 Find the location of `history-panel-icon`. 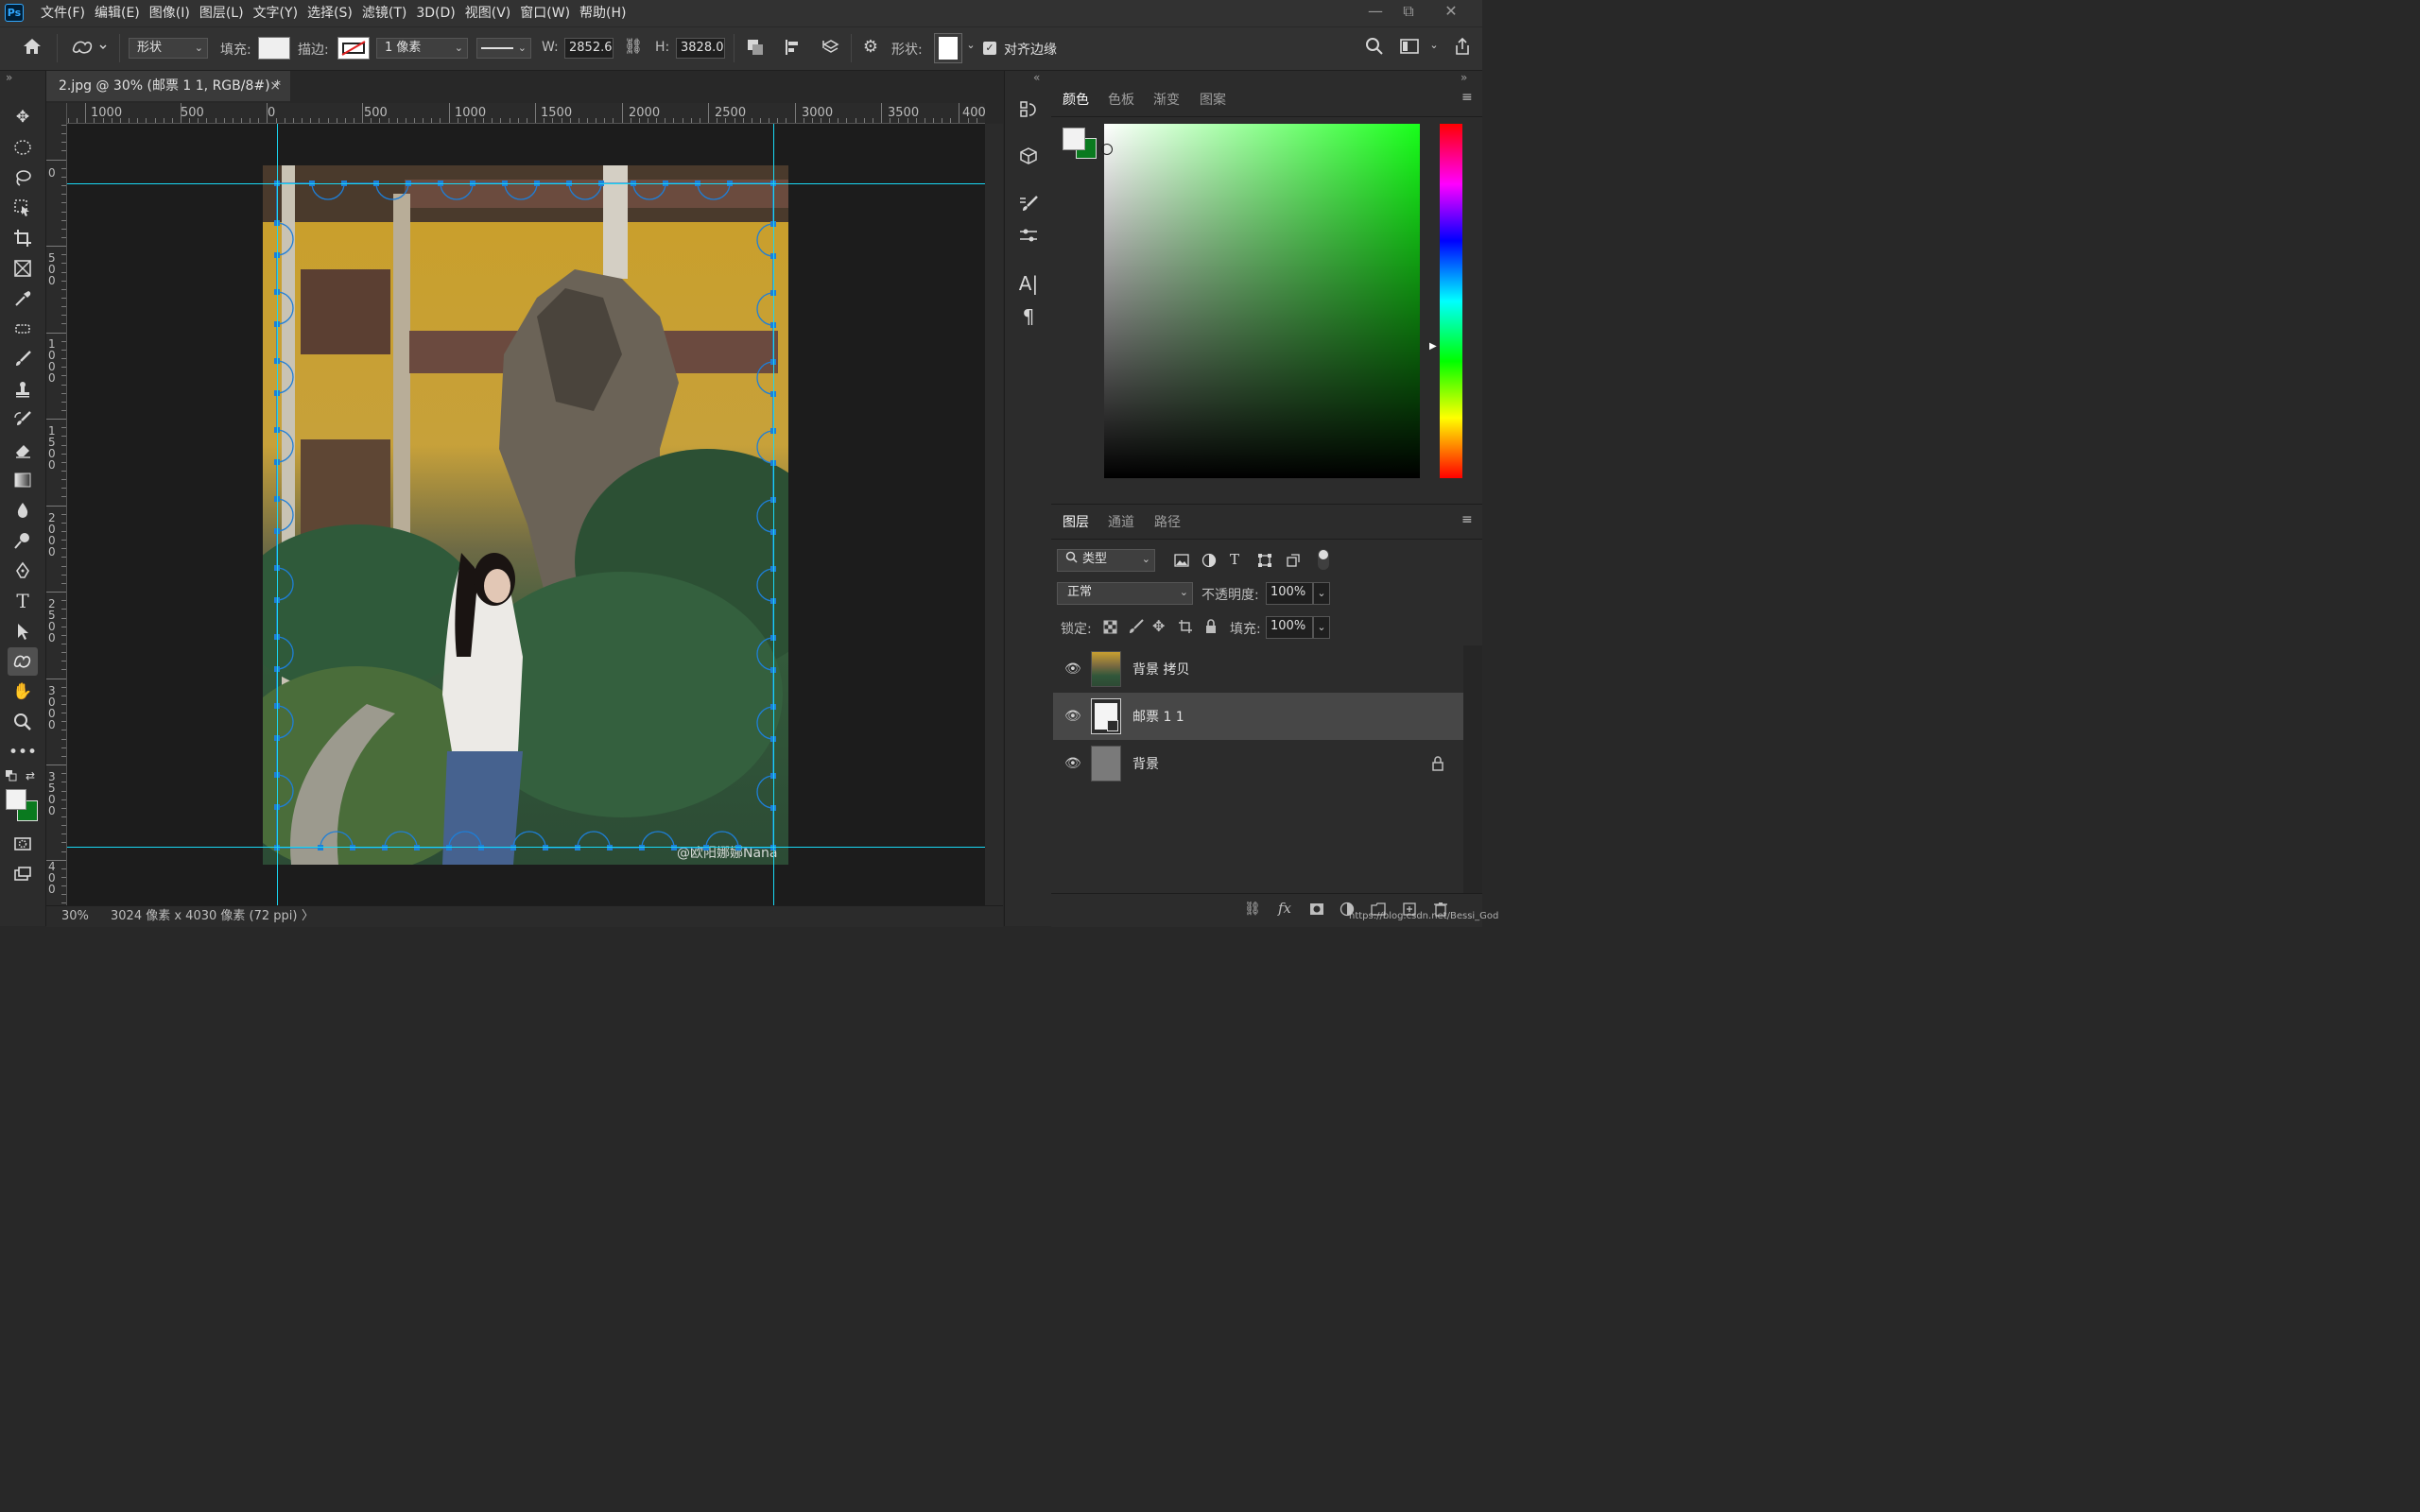

history-panel-icon is located at coordinates (1028, 109).